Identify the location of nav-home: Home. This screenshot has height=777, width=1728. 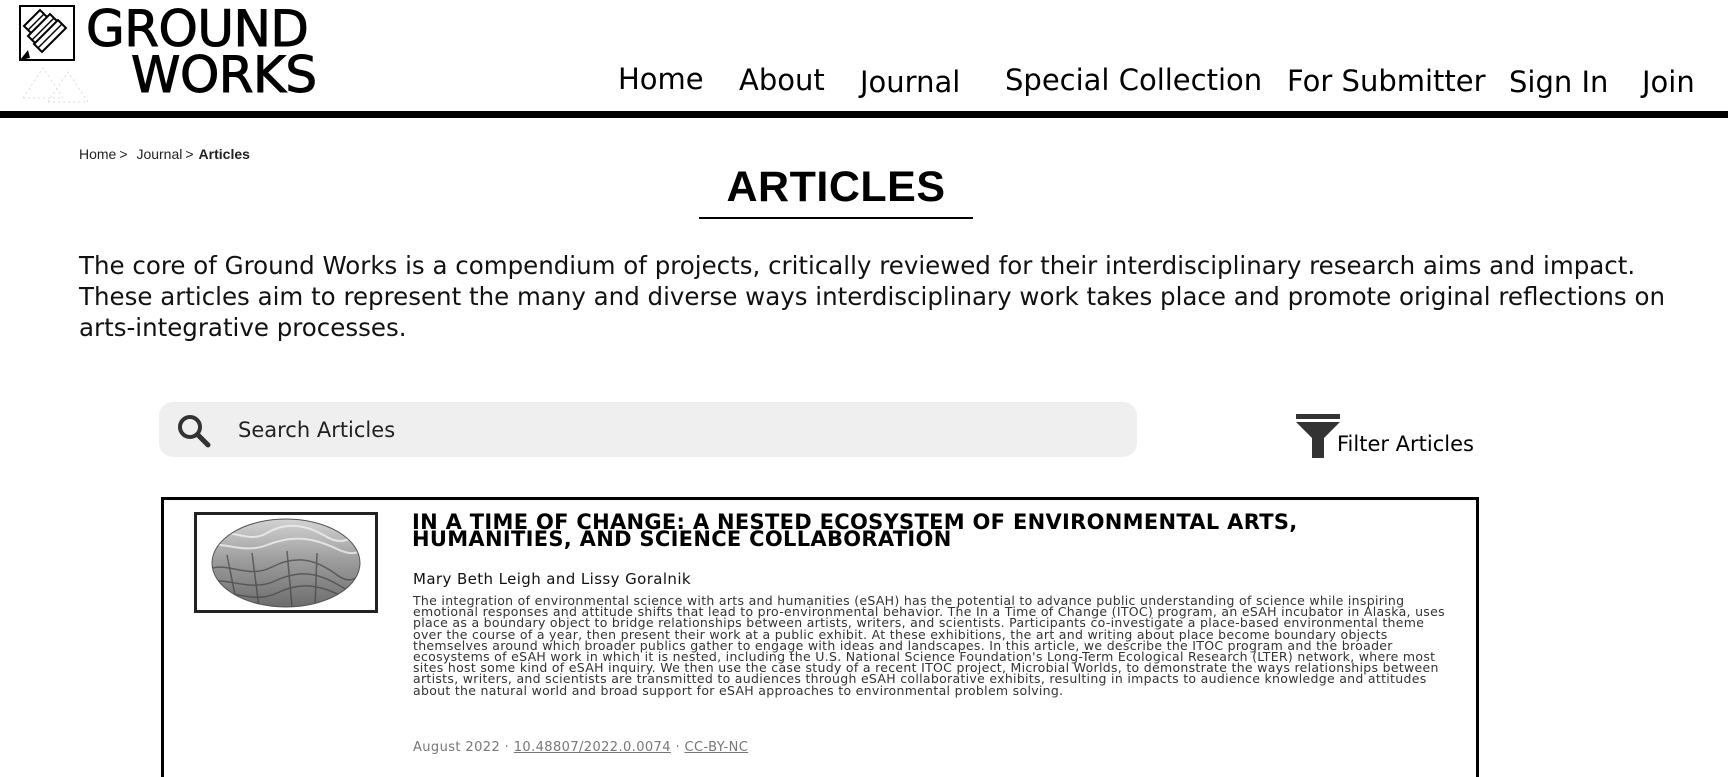
(661, 79).